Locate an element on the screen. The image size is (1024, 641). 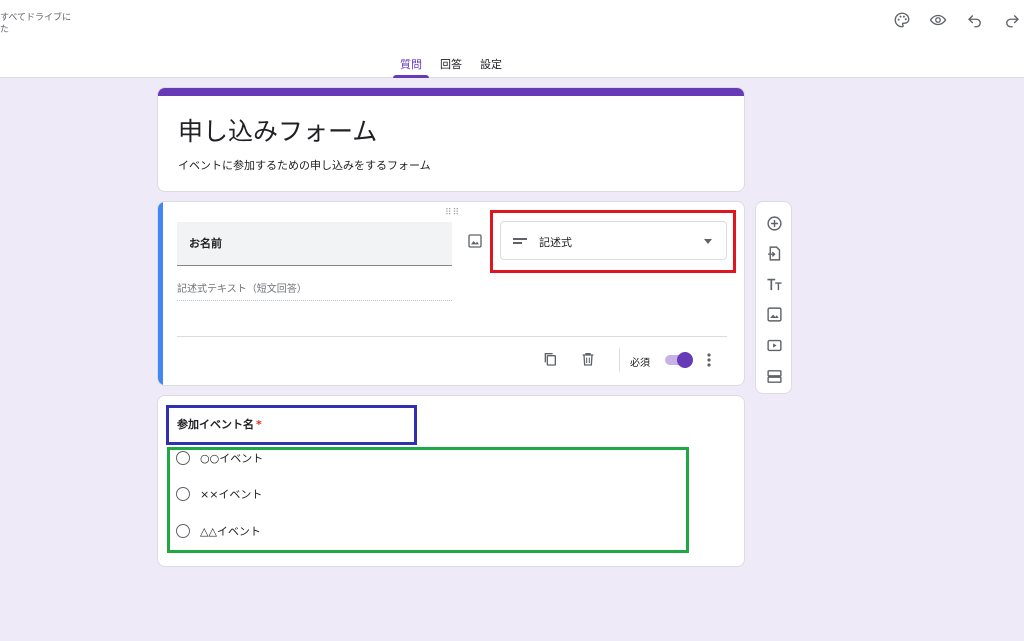
tab-responses: 回答 is located at coordinates (451, 67).